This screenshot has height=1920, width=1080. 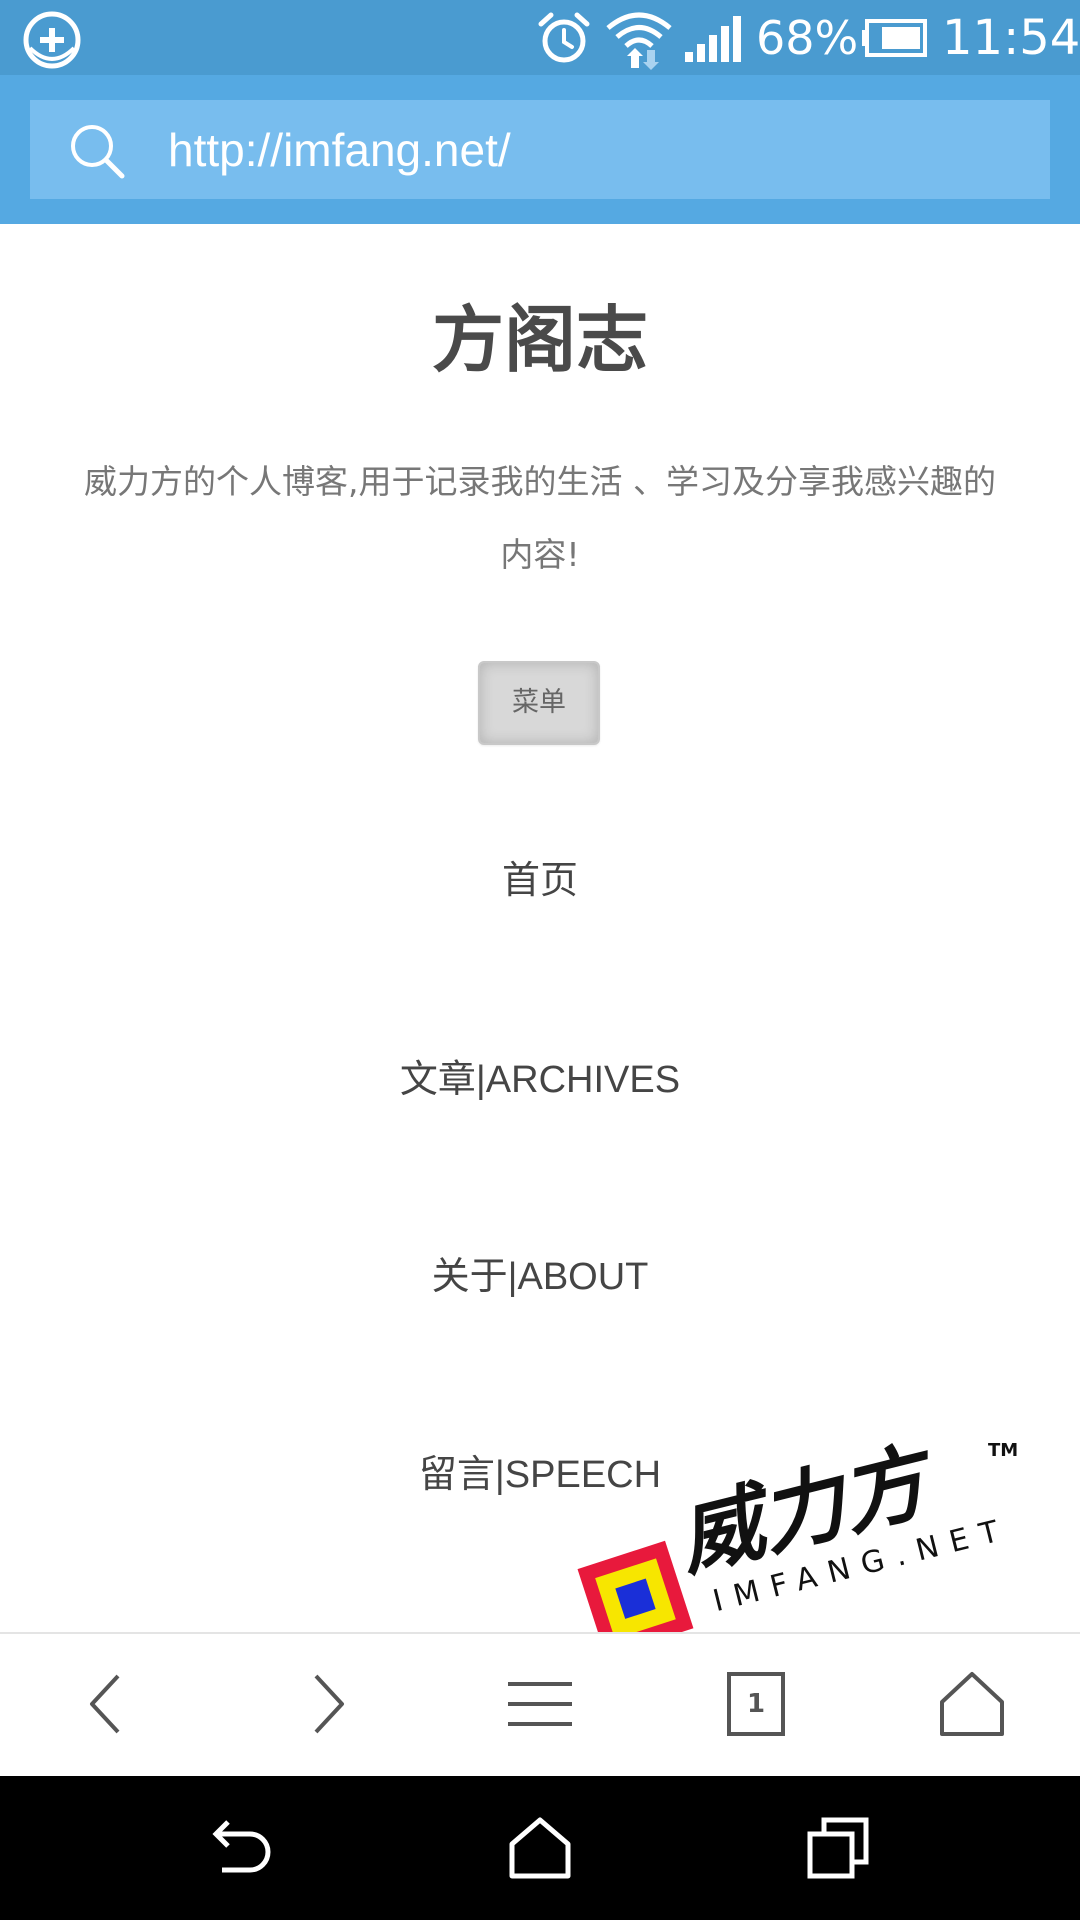 What do you see at coordinates (713, 39) in the screenshot?
I see `signal-icon` at bounding box center [713, 39].